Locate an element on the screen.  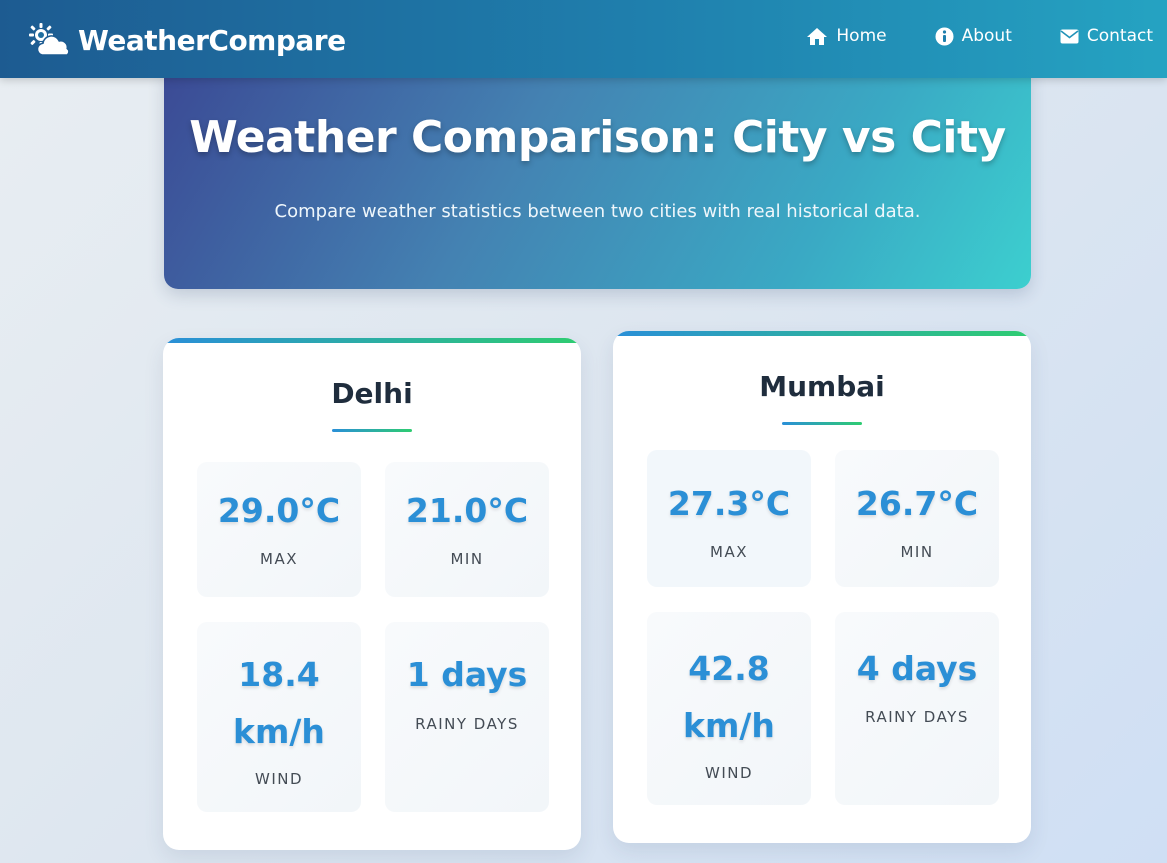
home-icon is located at coordinates (817, 36).